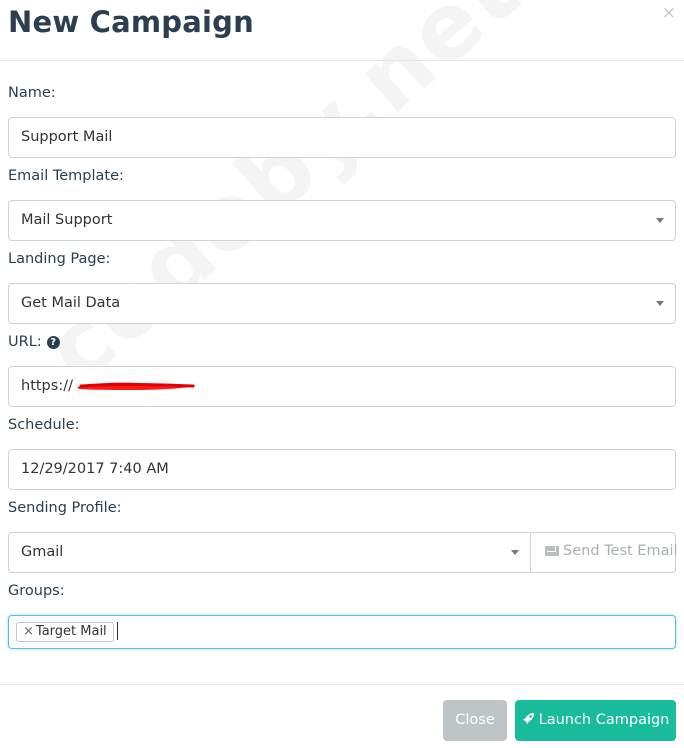 The width and height of the screenshot is (684, 748). I want to click on url-input: https://, so click(342, 386).